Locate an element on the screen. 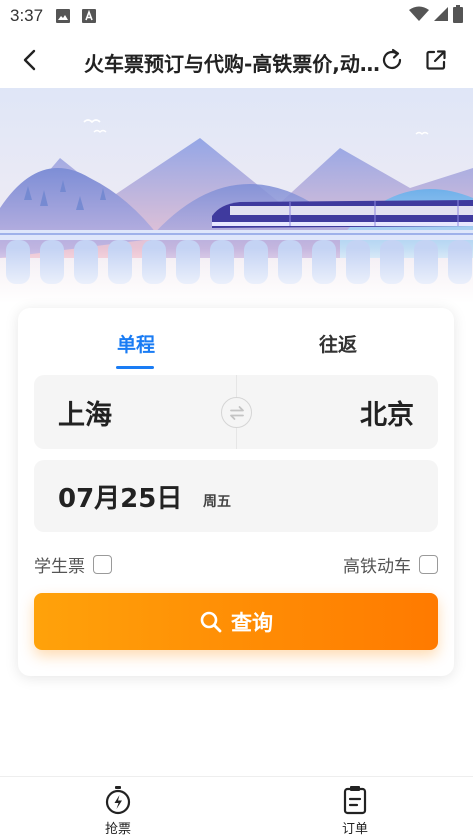 The height and width of the screenshot is (840, 473). share-button is located at coordinates (436, 60).